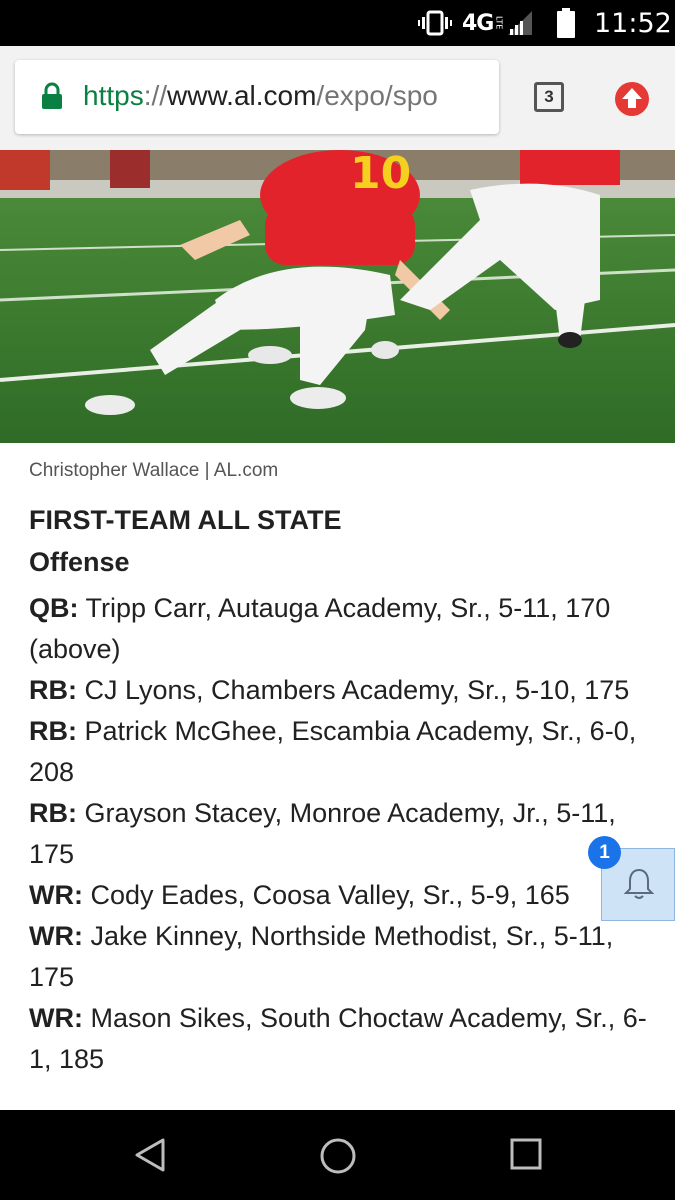 This screenshot has height=1200, width=675. Describe the element at coordinates (499, 23) in the screenshot. I see `network-subtype: LTE` at that location.